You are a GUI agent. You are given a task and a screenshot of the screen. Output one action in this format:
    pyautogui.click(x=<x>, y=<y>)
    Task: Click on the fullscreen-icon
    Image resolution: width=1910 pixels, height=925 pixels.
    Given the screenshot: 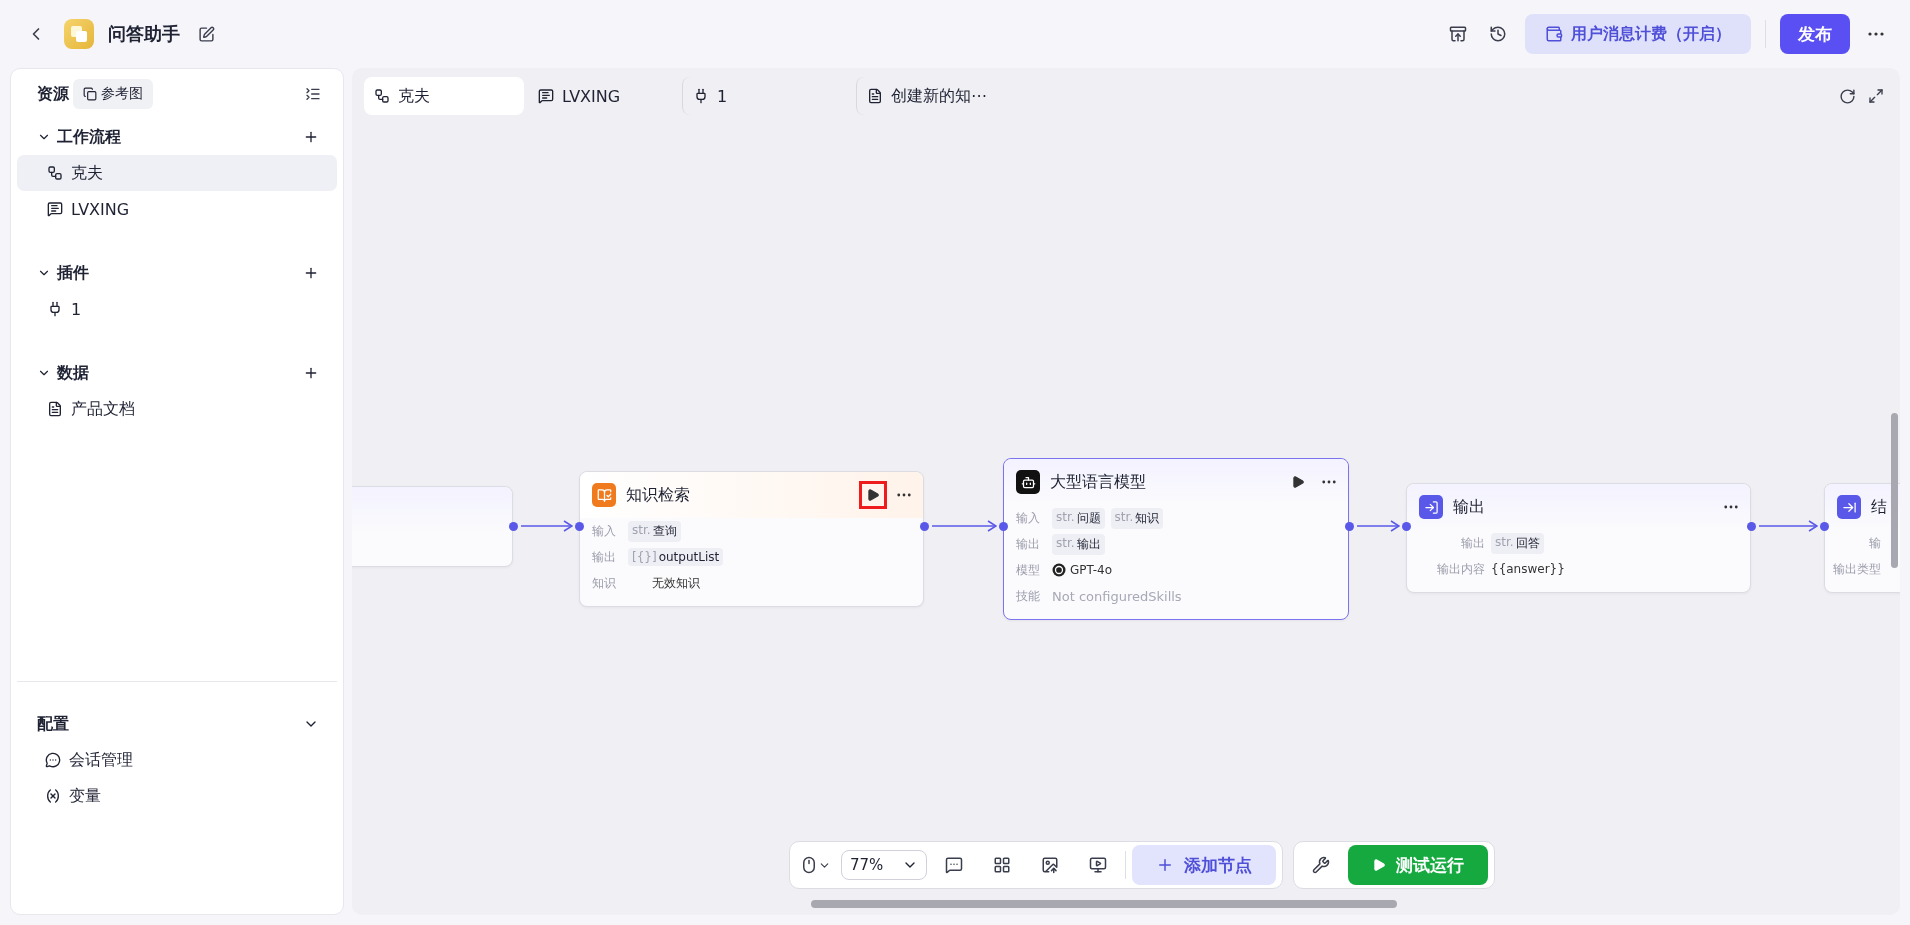 What is the action you would take?
    pyautogui.click(x=1876, y=96)
    